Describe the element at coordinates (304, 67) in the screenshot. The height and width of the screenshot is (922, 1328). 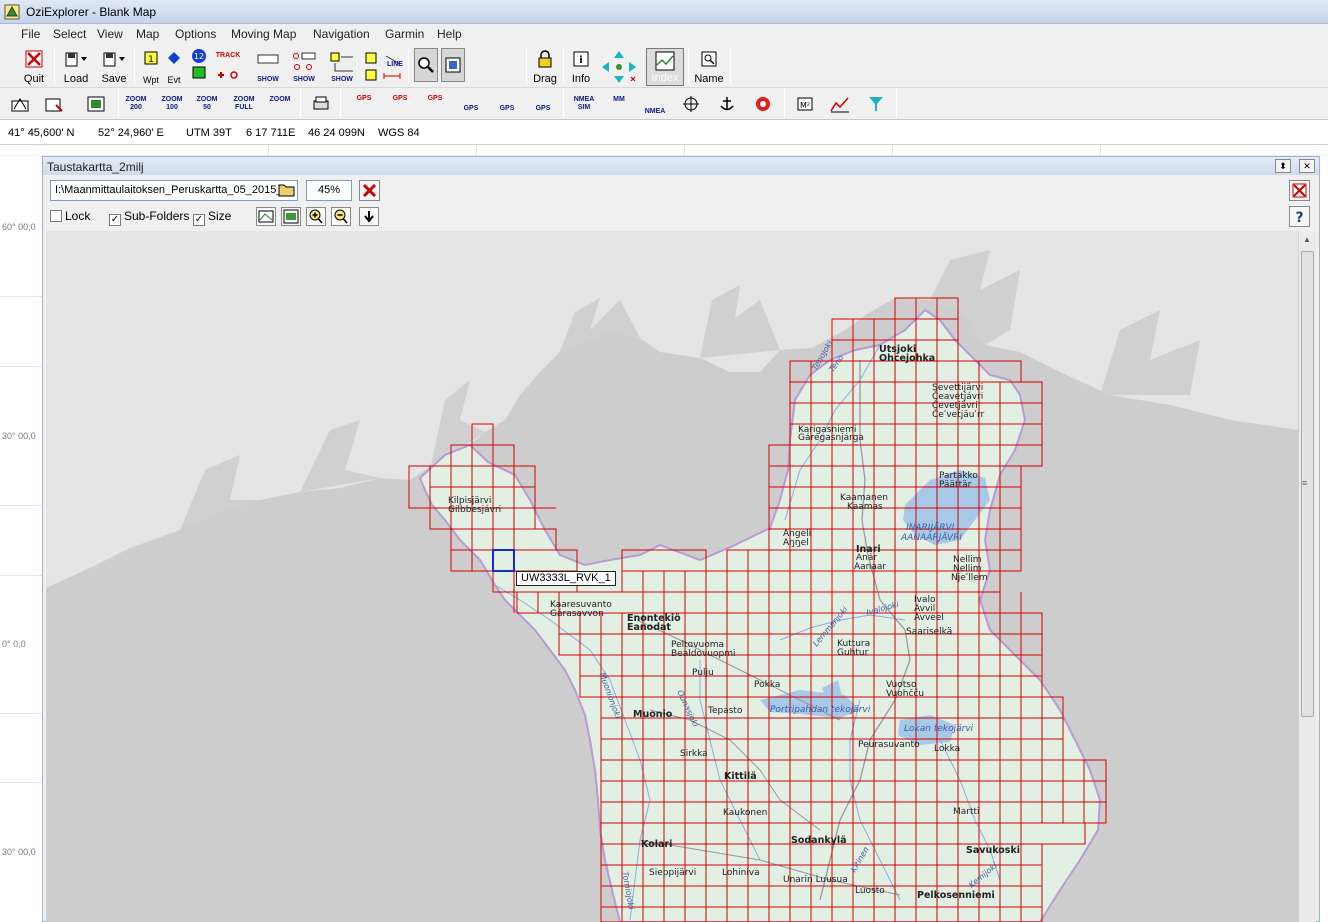
I see `show-points-button: SHOW` at that location.